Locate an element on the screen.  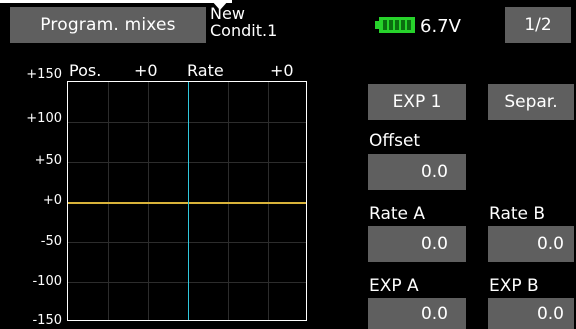
exp-b-label: EXP B is located at coordinates (514, 286).